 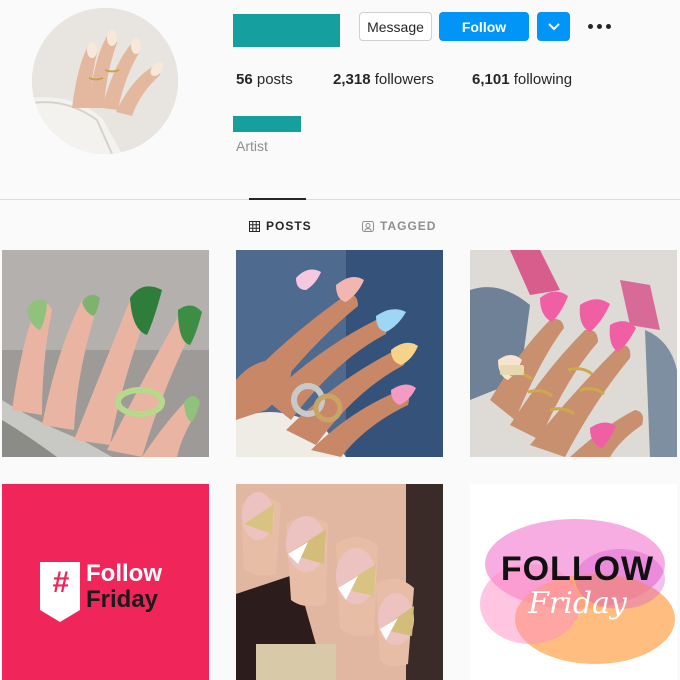 What do you see at coordinates (289, 226) in the screenshot?
I see `tab-posts-label: POSTS` at bounding box center [289, 226].